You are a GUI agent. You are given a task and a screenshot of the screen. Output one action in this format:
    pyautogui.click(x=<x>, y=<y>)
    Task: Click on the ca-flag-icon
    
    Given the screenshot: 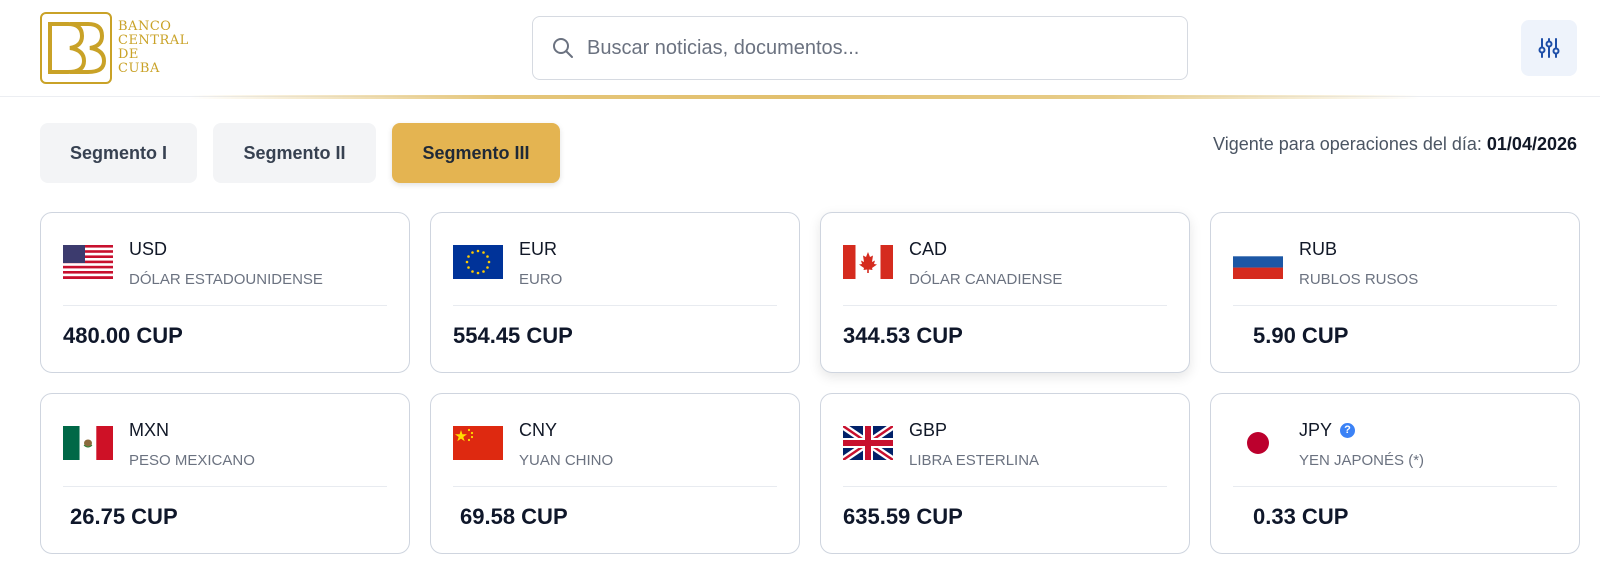 What is the action you would take?
    pyautogui.click(x=868, y=262)
    